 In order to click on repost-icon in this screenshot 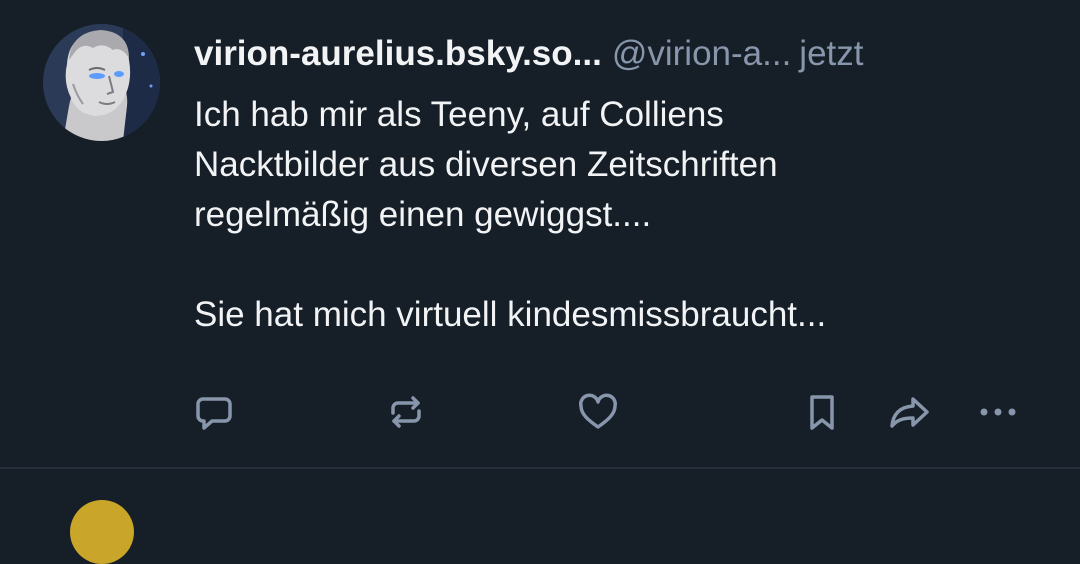, I will do `click(406, 412)`.